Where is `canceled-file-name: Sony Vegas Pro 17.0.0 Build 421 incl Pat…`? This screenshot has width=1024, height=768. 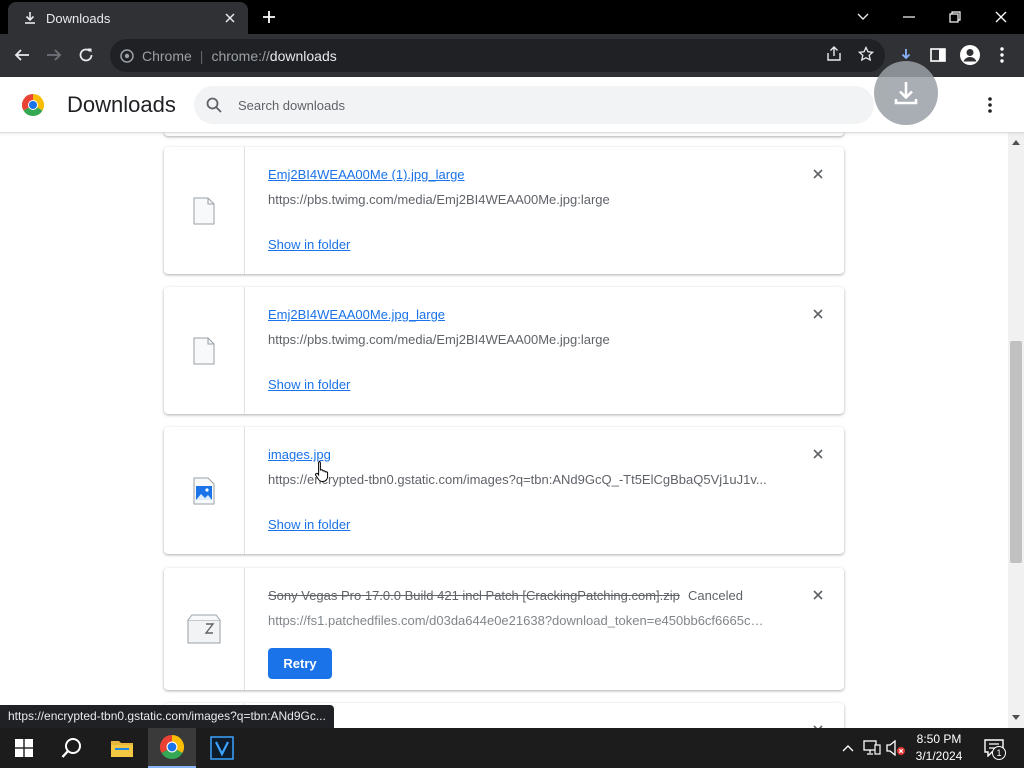
canceled-file-name: Sony Vegas Pro 17.0.0 Build 421 incl Pat… is located at coordinates (474, 595).